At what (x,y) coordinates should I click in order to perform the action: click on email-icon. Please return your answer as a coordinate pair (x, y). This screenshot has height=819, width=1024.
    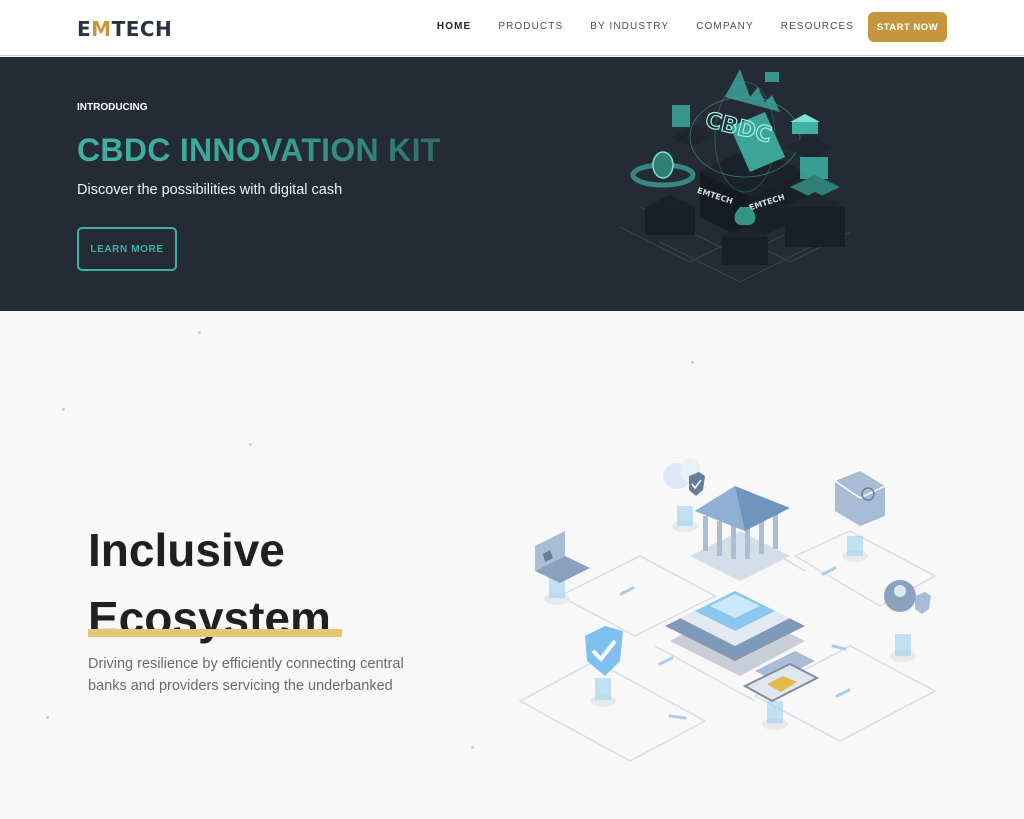
    Looking at the image, I should click on (860, 498).